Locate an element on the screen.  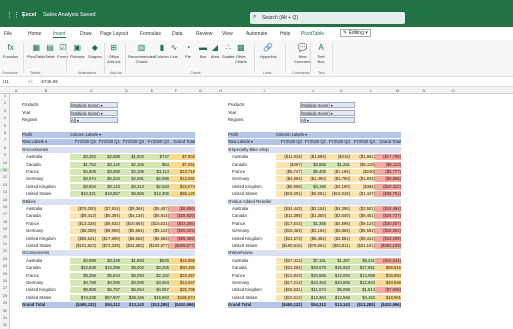
pivot-row-label: France is located at coordinates (46, 172).